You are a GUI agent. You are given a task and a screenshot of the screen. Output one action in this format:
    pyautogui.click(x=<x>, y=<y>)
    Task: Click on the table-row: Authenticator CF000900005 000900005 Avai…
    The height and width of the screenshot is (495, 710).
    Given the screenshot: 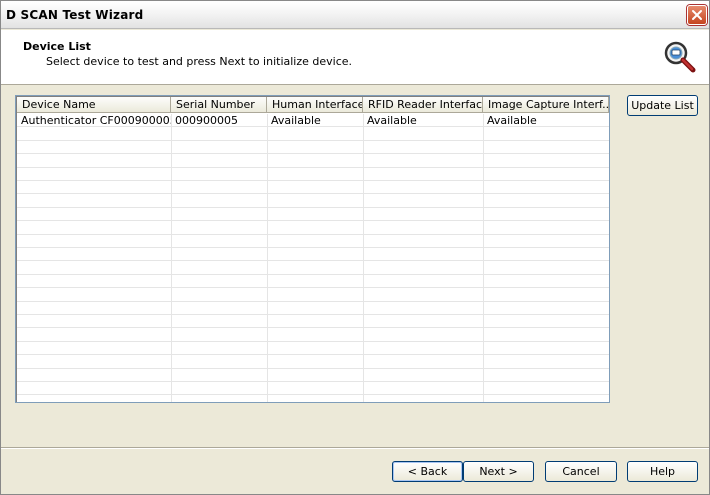 What is the action you would take?
    pyautogui.click(x=313, y=121)
    